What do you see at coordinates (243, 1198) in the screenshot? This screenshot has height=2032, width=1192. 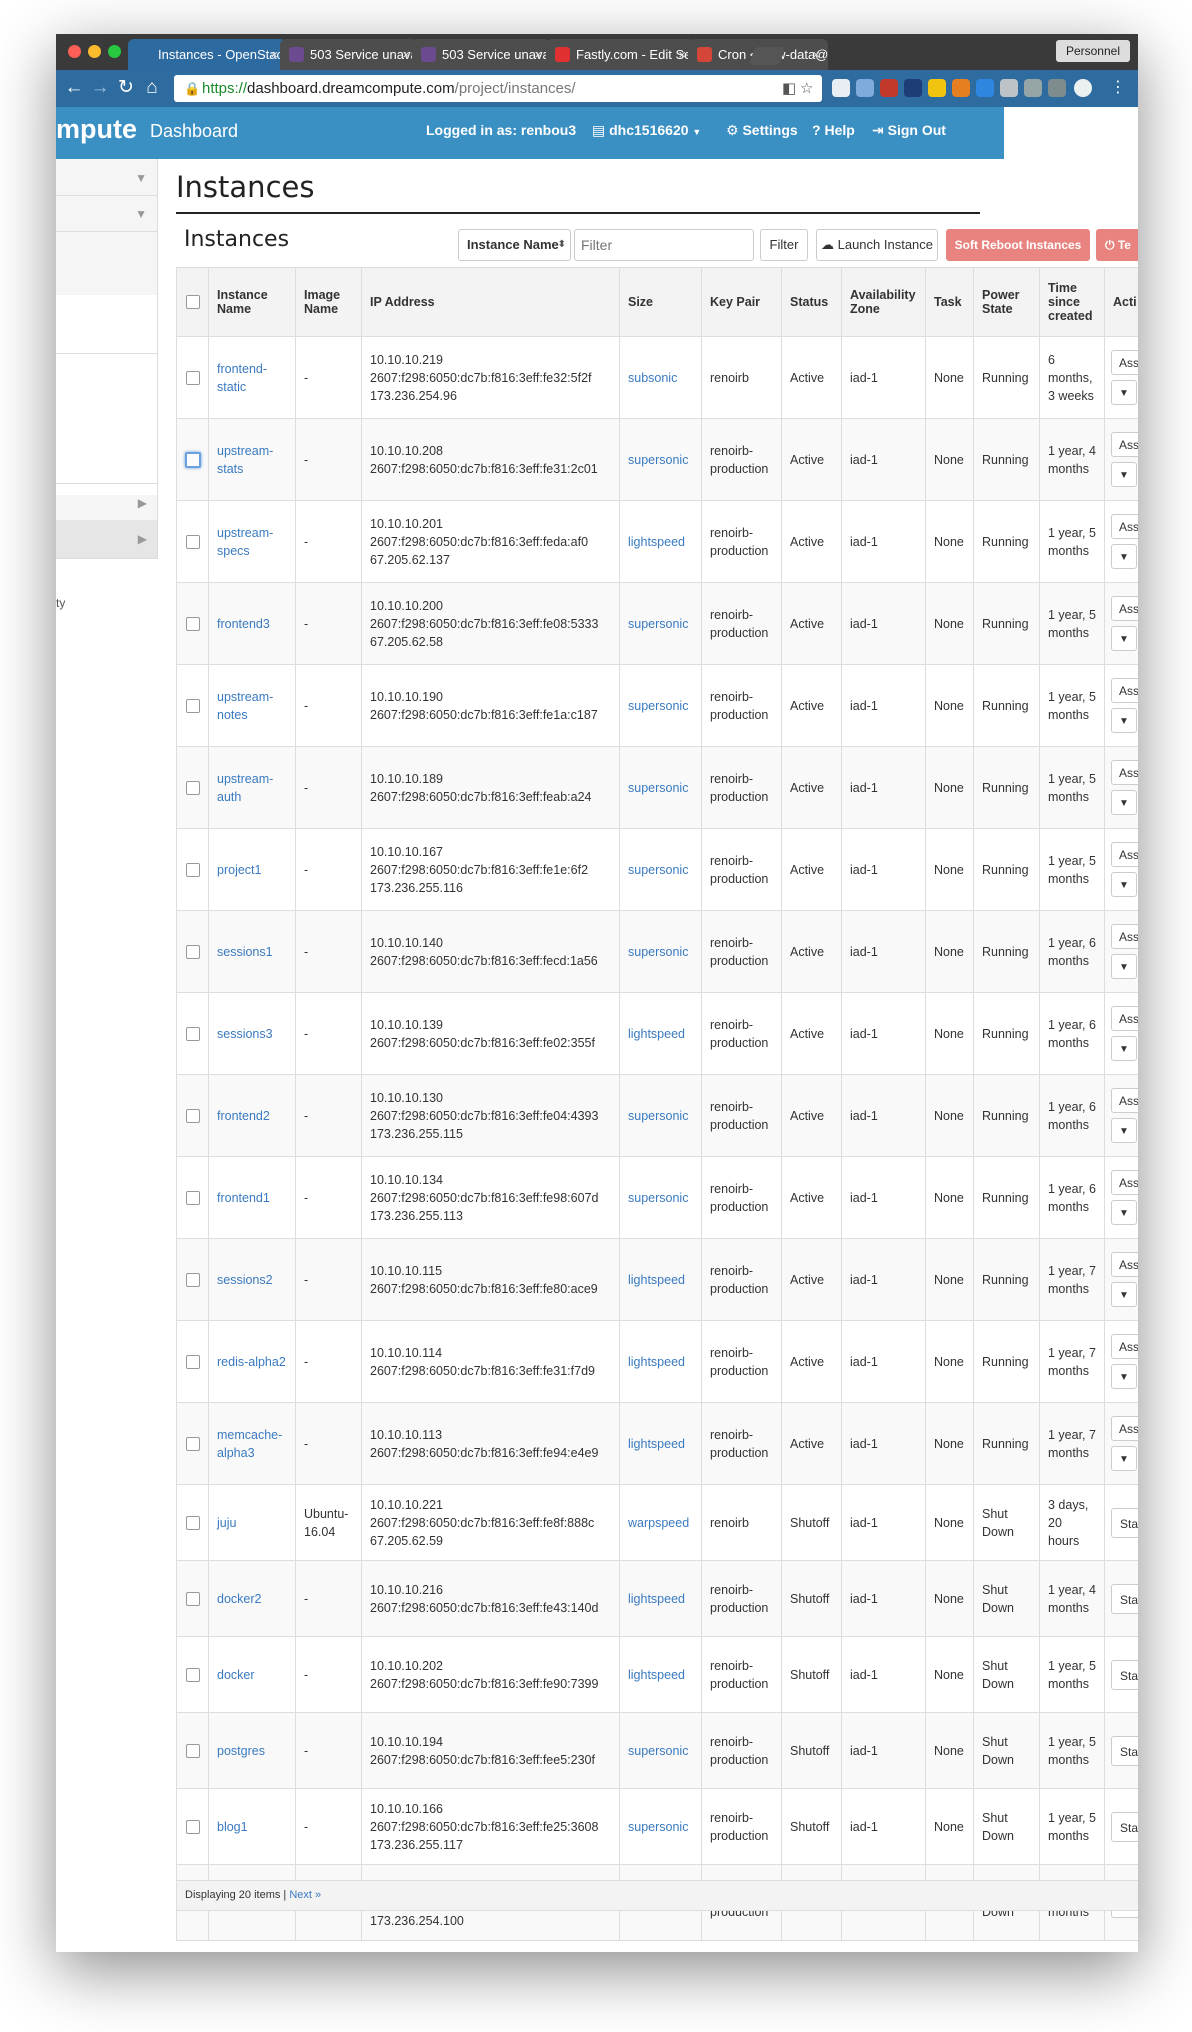 I see `instance-name-link: frontend1` at bounding box center [243, 1198].